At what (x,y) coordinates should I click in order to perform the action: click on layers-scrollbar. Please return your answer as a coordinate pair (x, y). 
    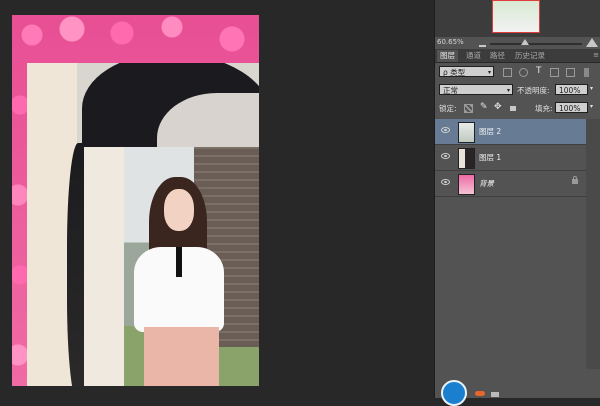
    Looking at the image, I should click on (593, 244).